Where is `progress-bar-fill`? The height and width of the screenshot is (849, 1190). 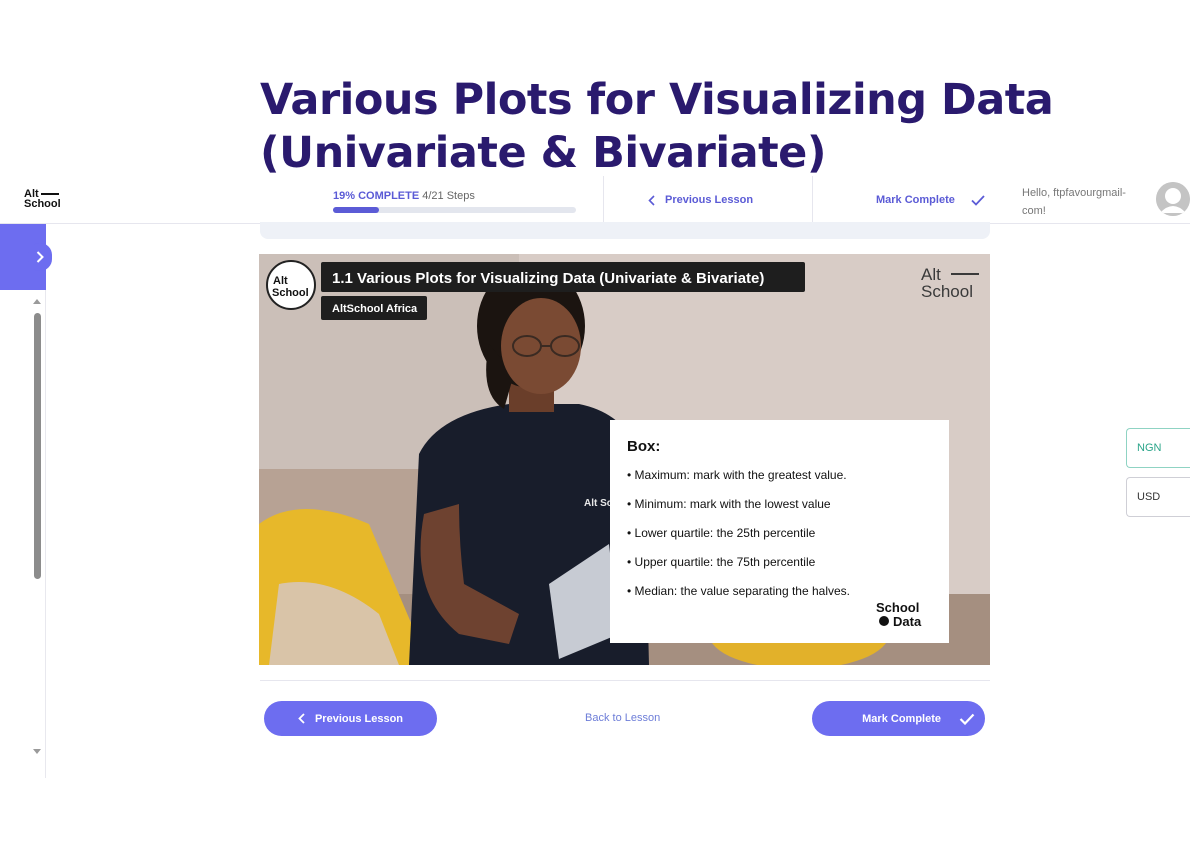
progress-bar-fill is located at coordinates (356, 210).